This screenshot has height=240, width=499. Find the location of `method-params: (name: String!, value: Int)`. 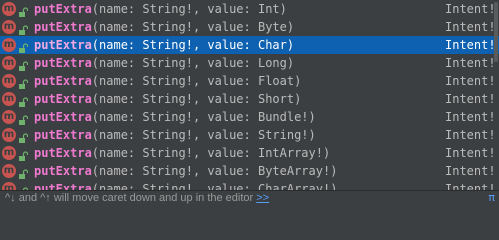

method-params: (name: String!, value: Int) is located at coordinates (189, 9).